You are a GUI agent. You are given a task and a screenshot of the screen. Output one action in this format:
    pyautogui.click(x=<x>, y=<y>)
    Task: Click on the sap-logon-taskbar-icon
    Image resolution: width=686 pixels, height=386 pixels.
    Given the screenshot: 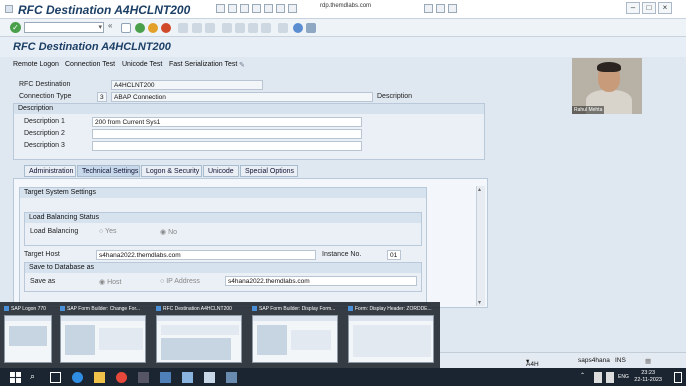 What is the action you would take?
    pyautogui.click(x=165, y=377)
    